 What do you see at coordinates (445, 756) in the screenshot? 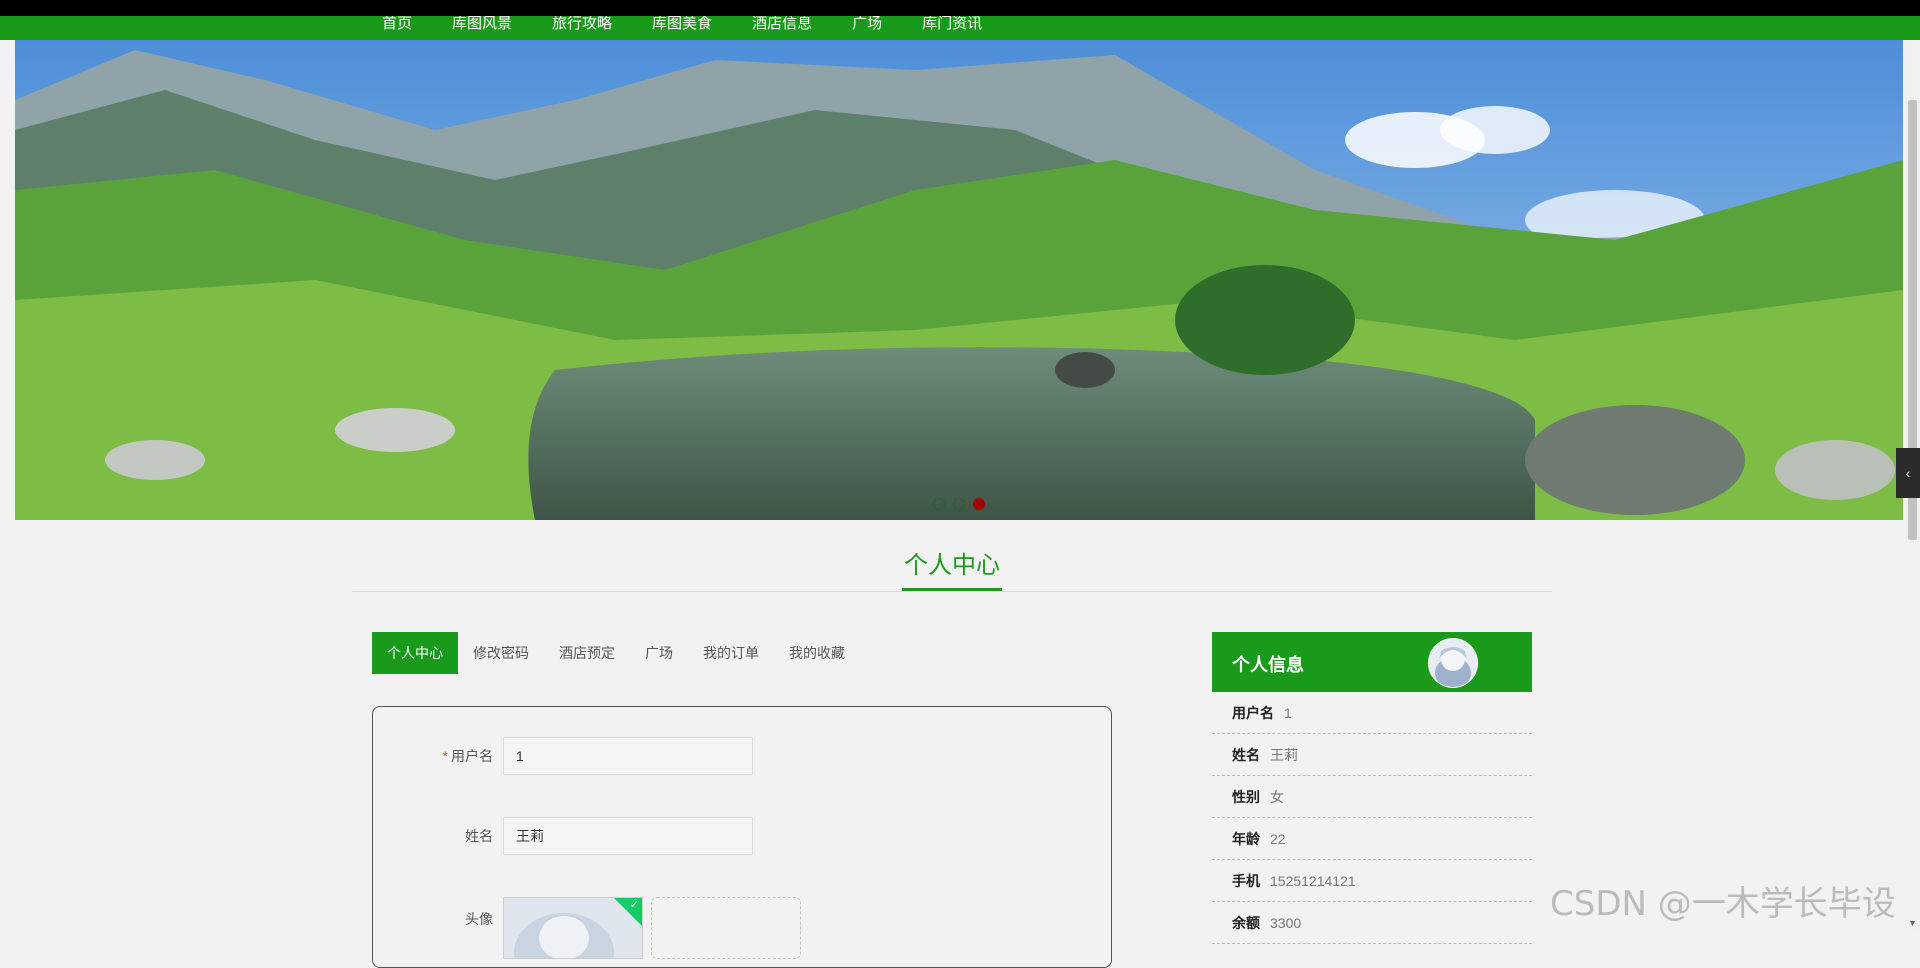
I see `required-asterisk: *` at bounding box center [445, 756].